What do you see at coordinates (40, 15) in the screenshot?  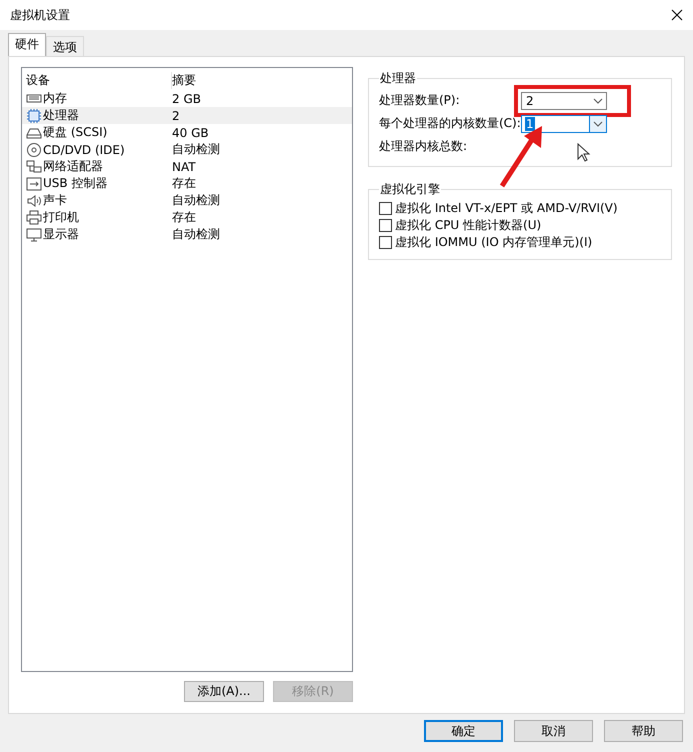 I see `window-title: 虚拟机设置` at bounding box center [40, 15].